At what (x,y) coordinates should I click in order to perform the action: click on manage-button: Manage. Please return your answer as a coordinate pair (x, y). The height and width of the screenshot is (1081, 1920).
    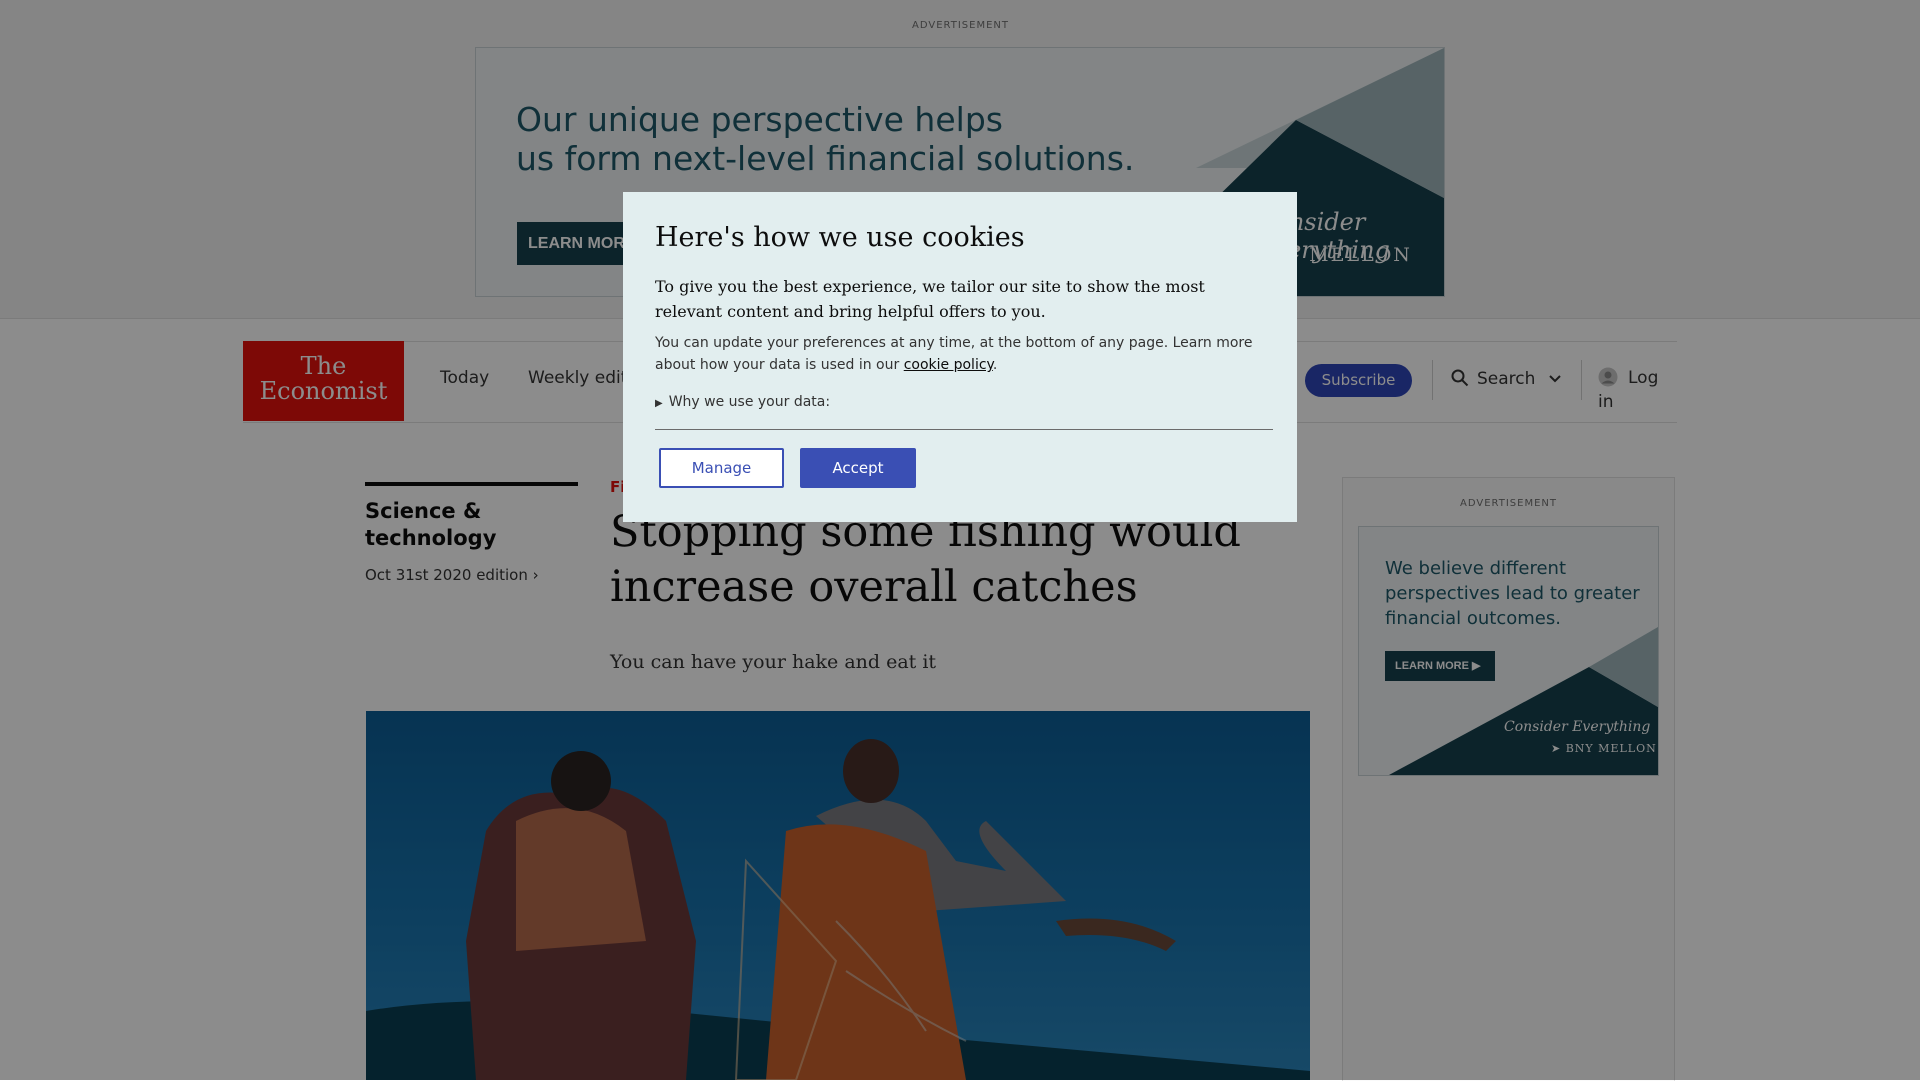
    Looking at the image, I should click on (721, 468).